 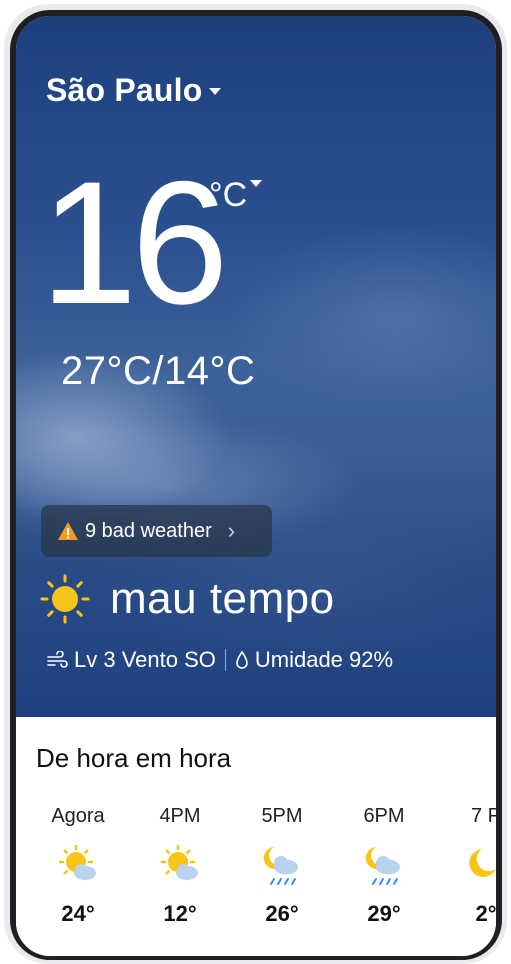 I want to click on chevron-right-icon: ›, so click(x=231, y=530).